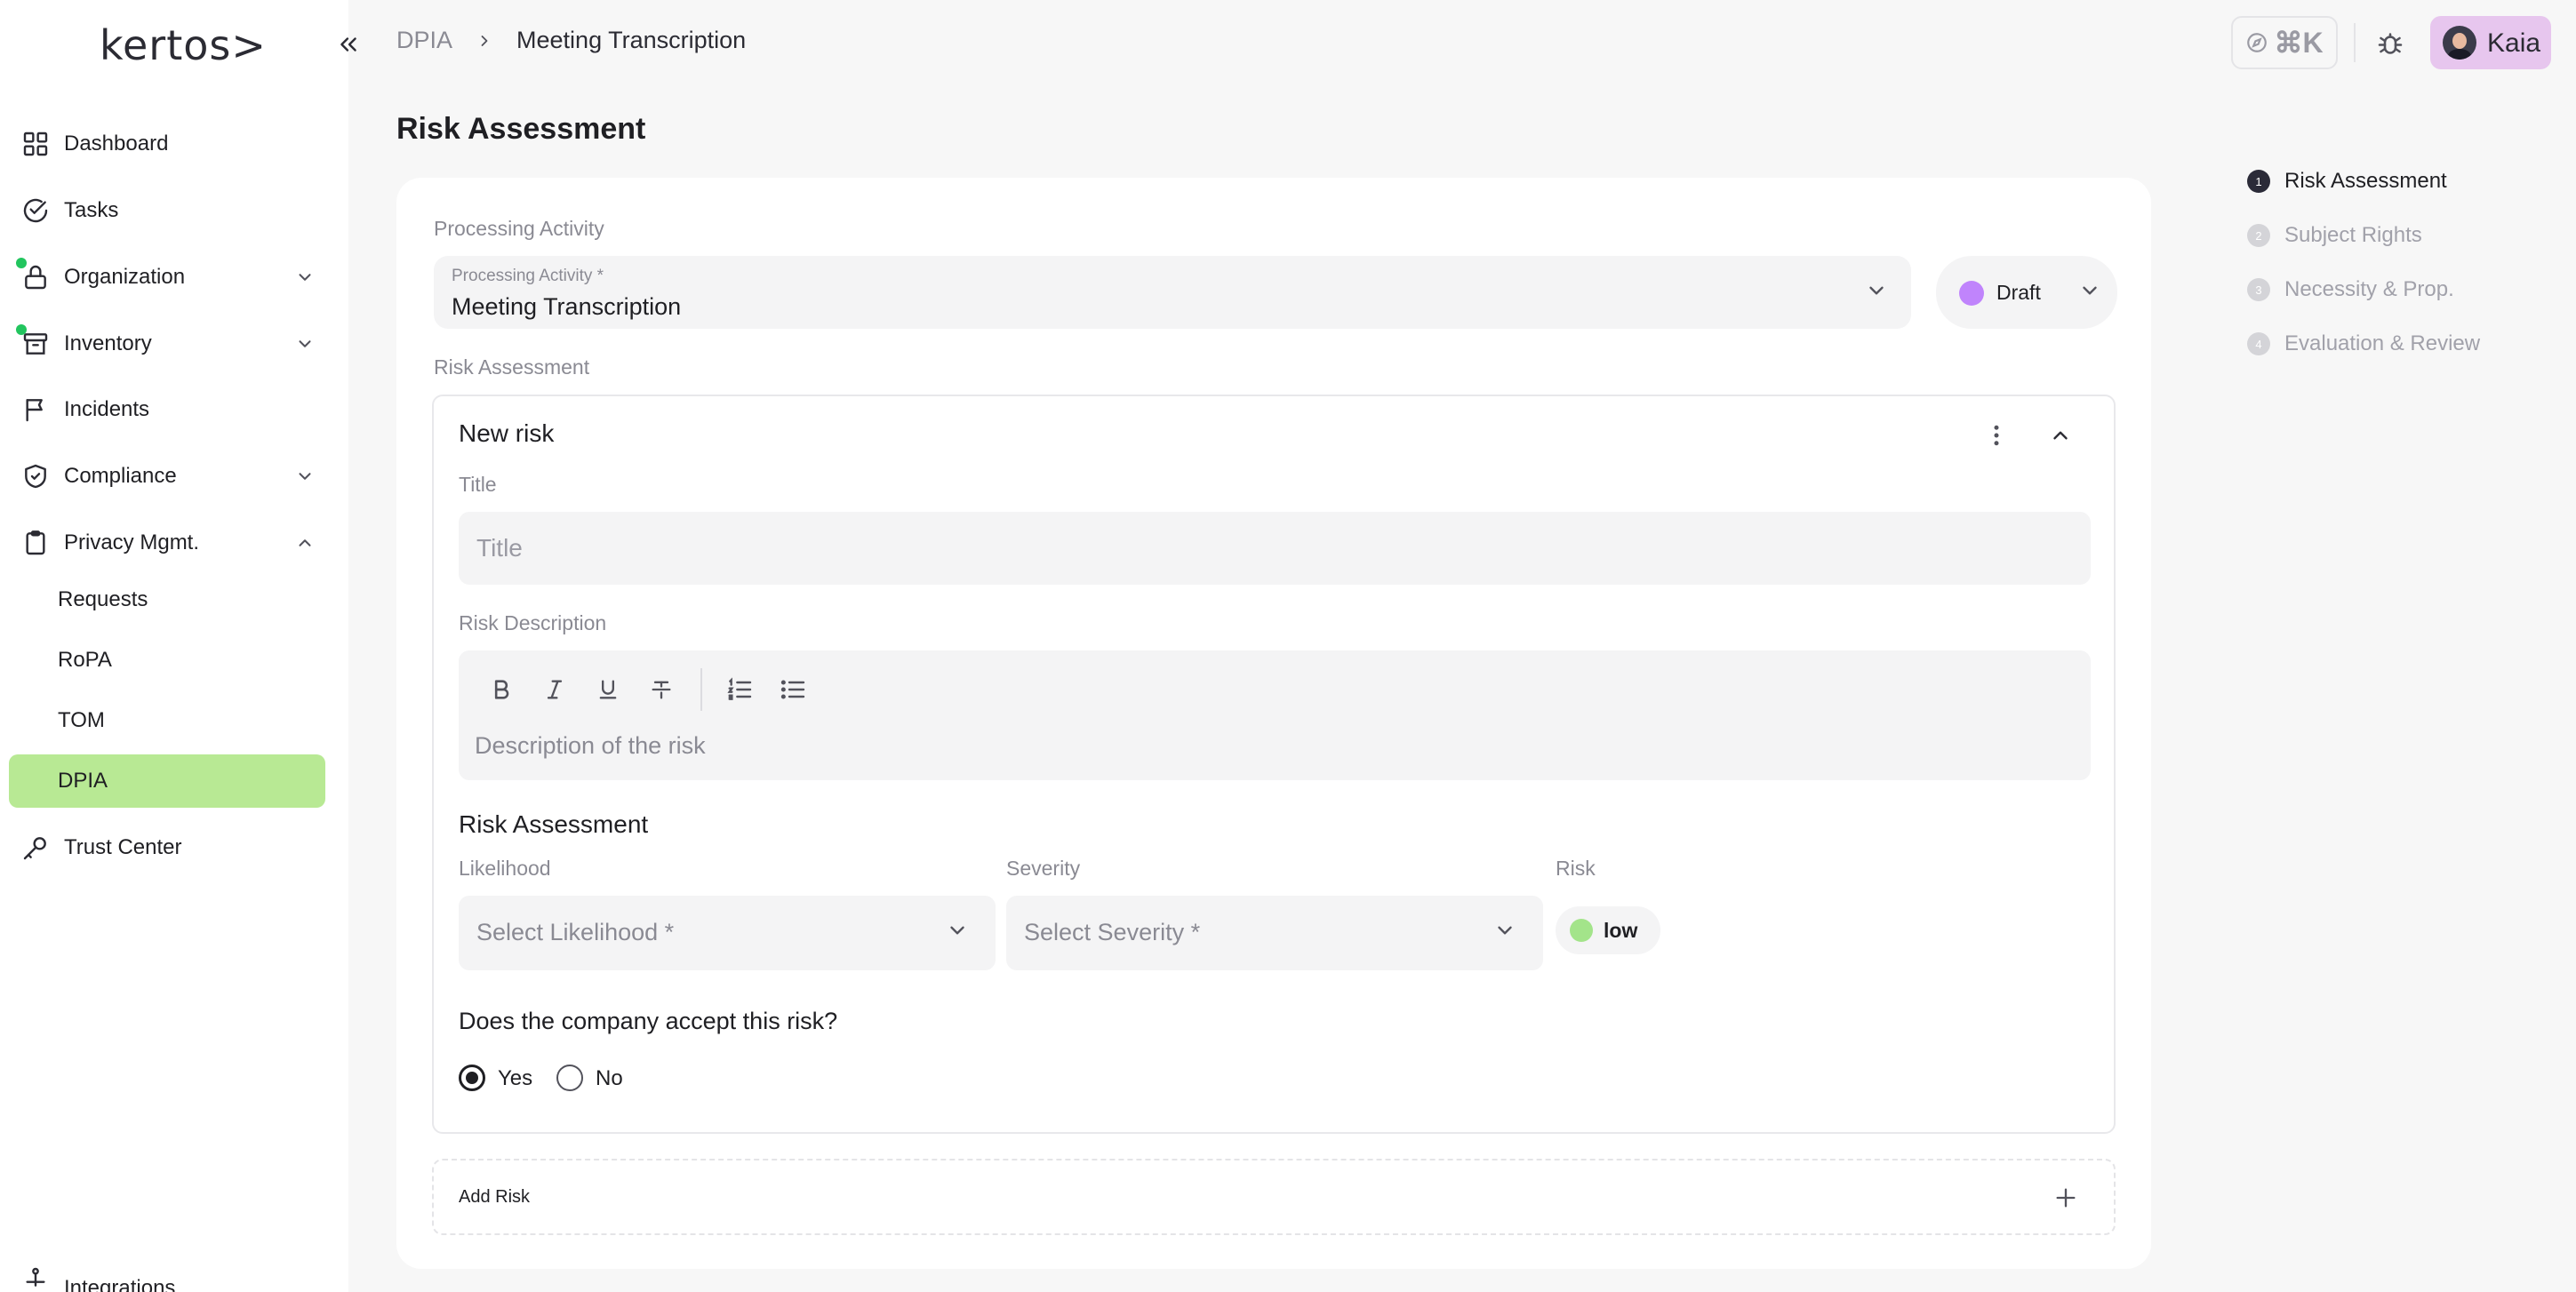 Image resolution: width=2576 pixels, height=1292 pixels. Describe the element at coordinates (36, 1278) in the screenshot. I see `integrations-icon` at that location.